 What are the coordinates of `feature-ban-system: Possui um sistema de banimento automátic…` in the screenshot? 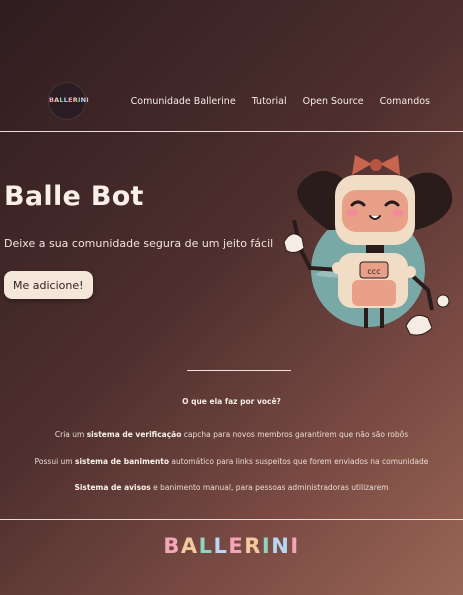 It's located at (231, 461).